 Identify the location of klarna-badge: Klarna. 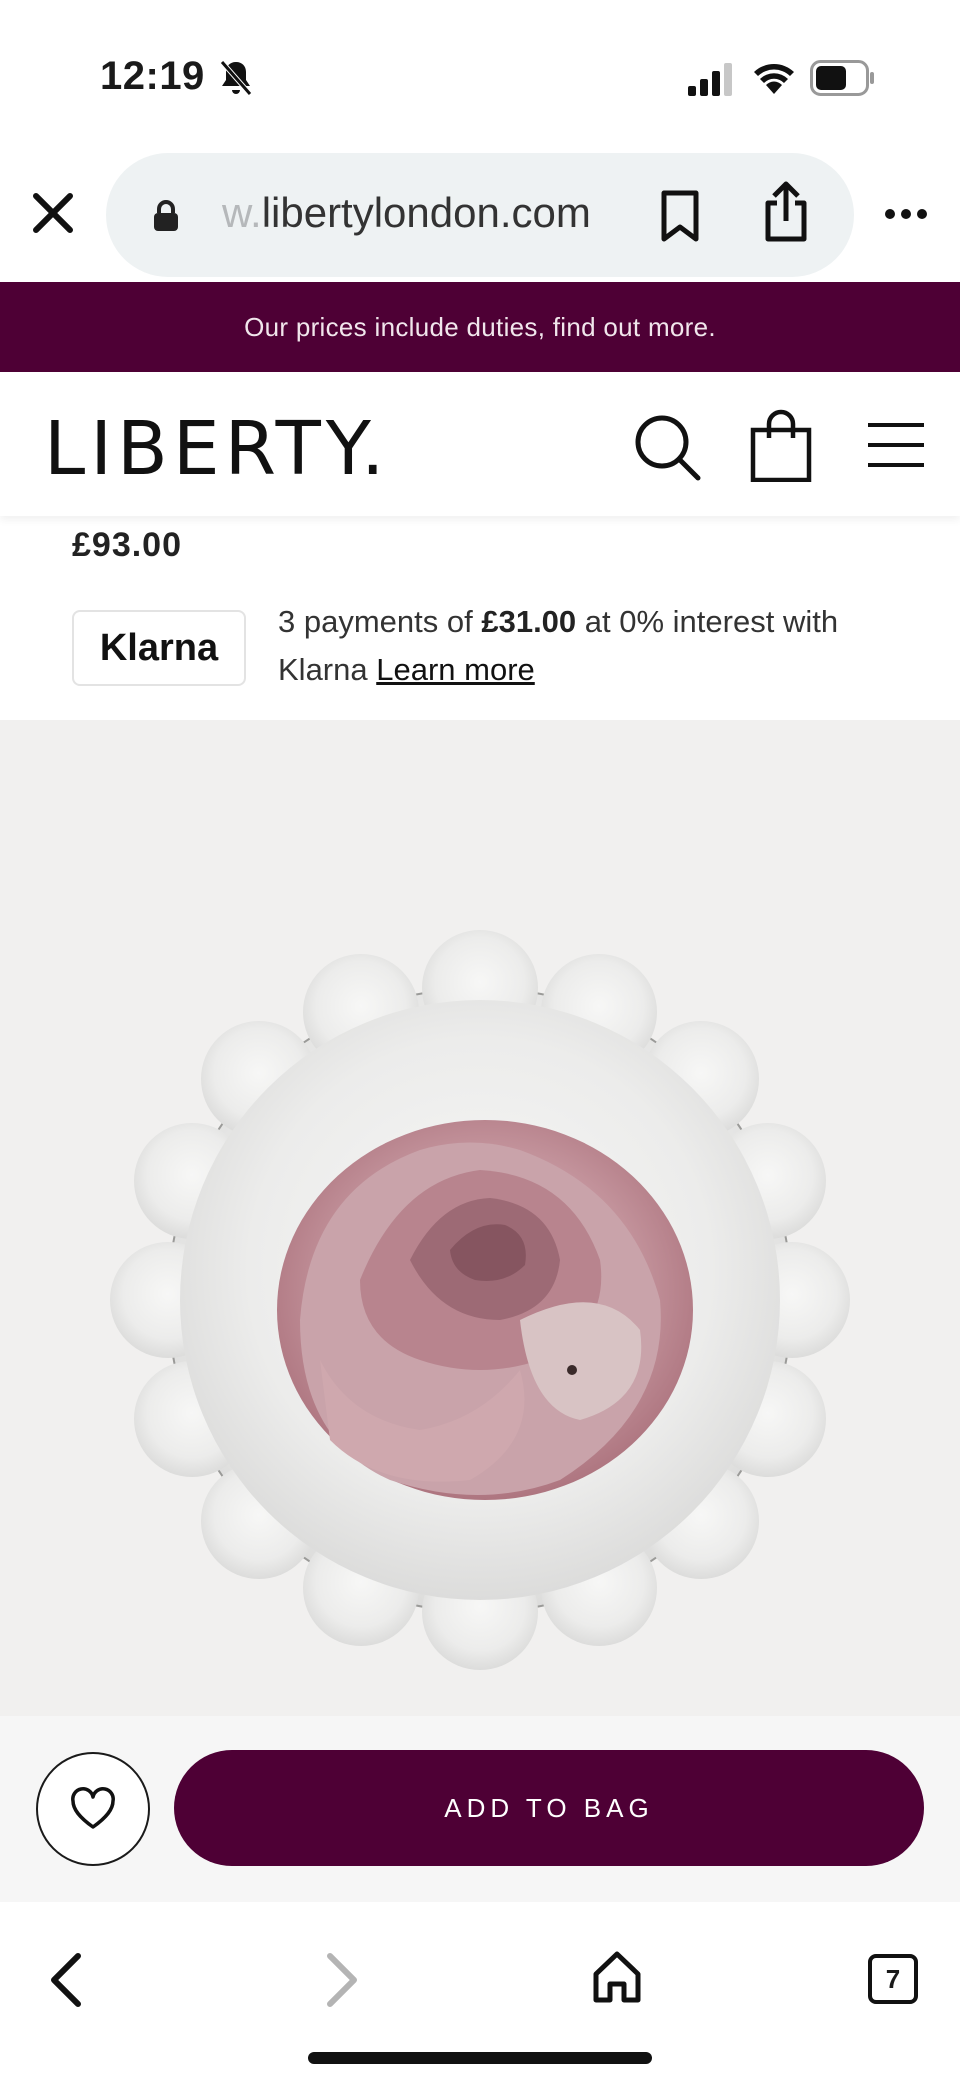
(159, 648).